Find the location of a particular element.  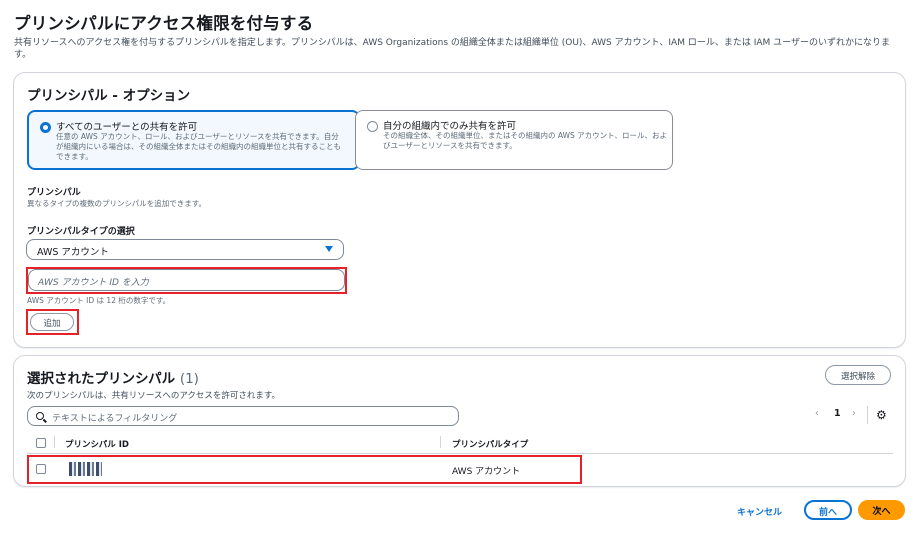

principal-label: プリンシパル is located at coordinates (54, 193).